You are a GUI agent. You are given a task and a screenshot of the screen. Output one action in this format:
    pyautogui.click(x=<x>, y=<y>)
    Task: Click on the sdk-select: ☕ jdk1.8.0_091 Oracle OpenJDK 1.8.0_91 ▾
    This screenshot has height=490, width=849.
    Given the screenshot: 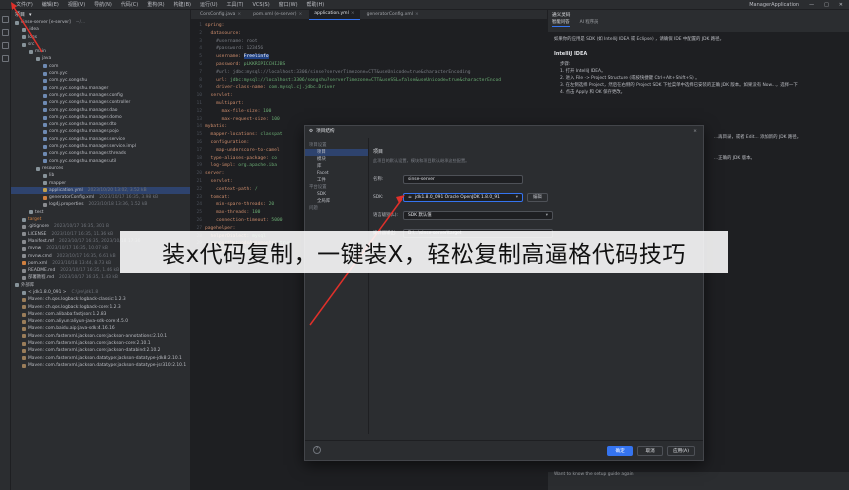 What is the action you would take?
    pyautogui.click(x=463, y=197)
    